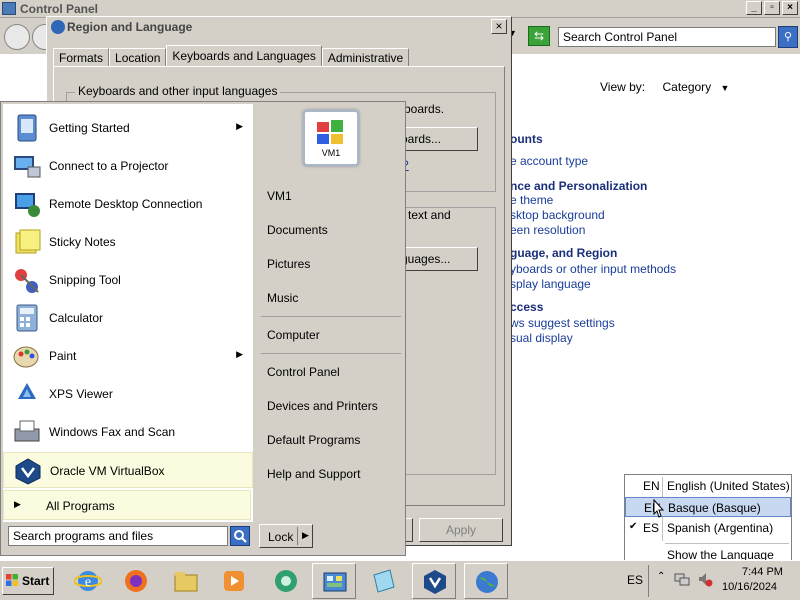 This screenshot has height=600, width=800. Describe the element at coordinates (541, 338) in the screenshot. I see `cp-link: sual display` at that location.